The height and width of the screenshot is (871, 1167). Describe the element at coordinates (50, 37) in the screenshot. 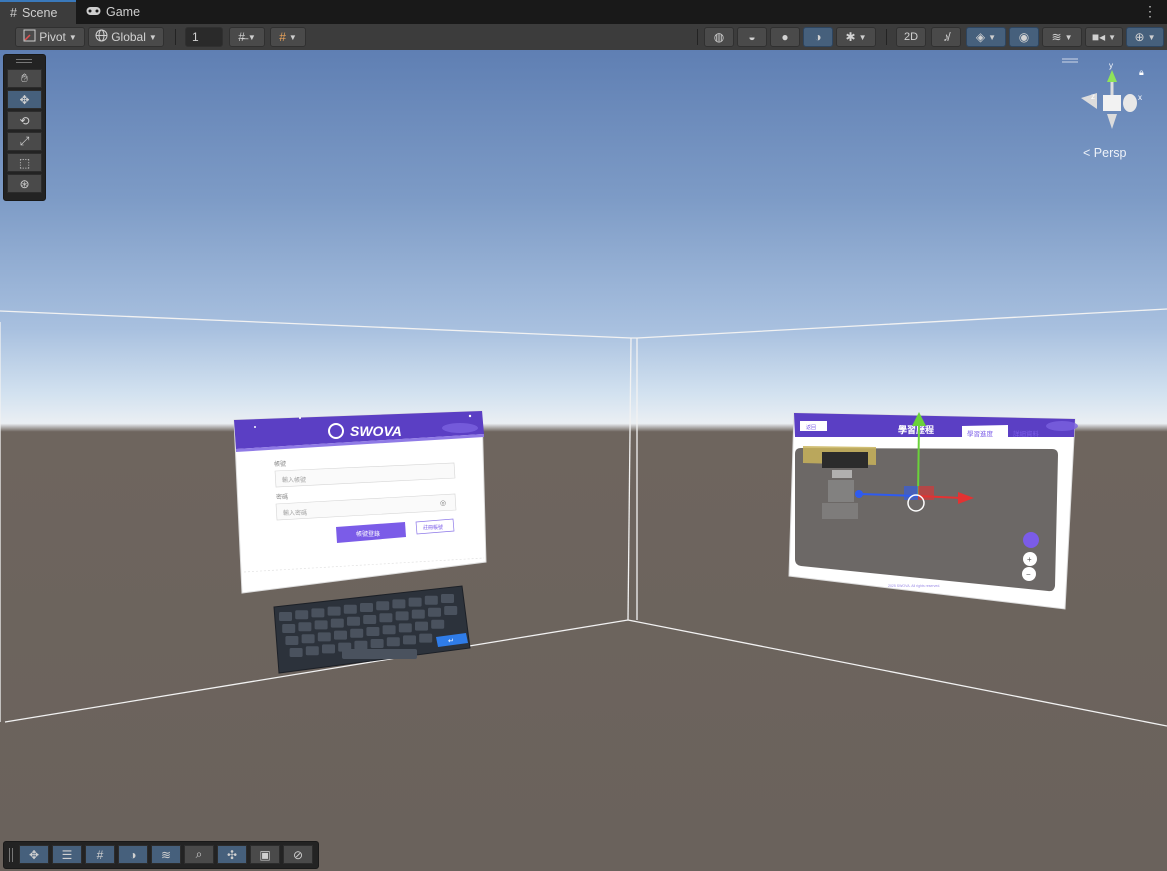

I see `pivot-dropdown: Pivot ▼` at that location.